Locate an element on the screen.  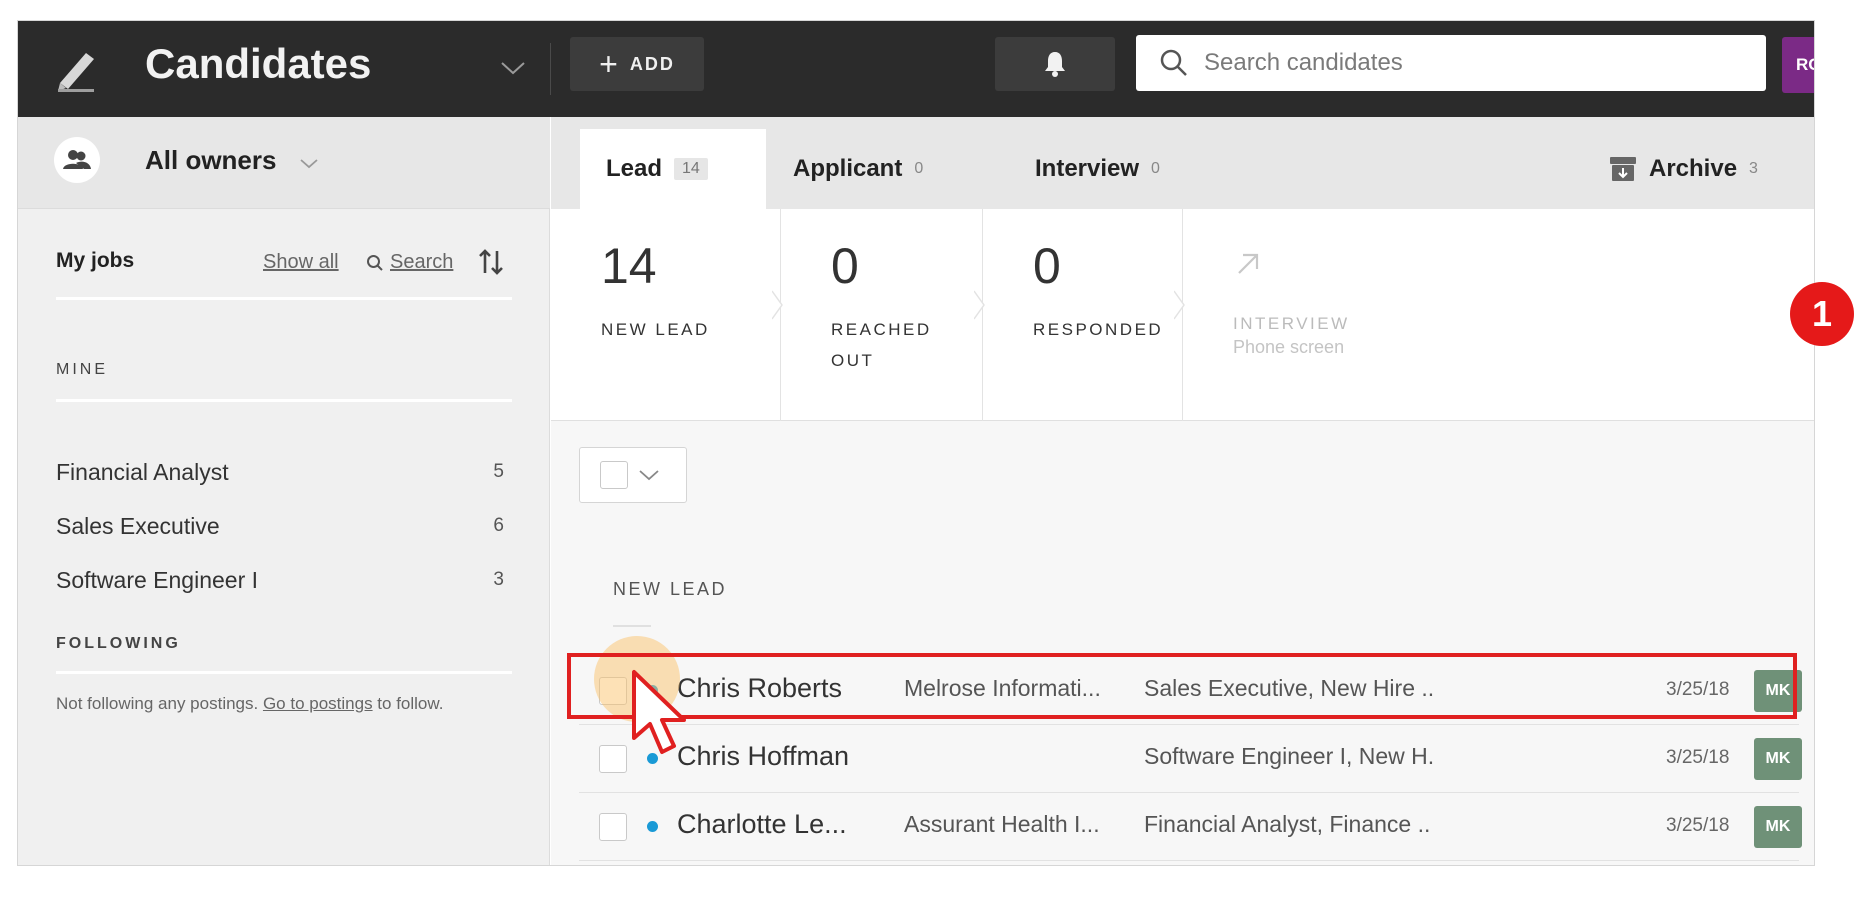
select-all-dropdown is located at coordinates (633, 475).